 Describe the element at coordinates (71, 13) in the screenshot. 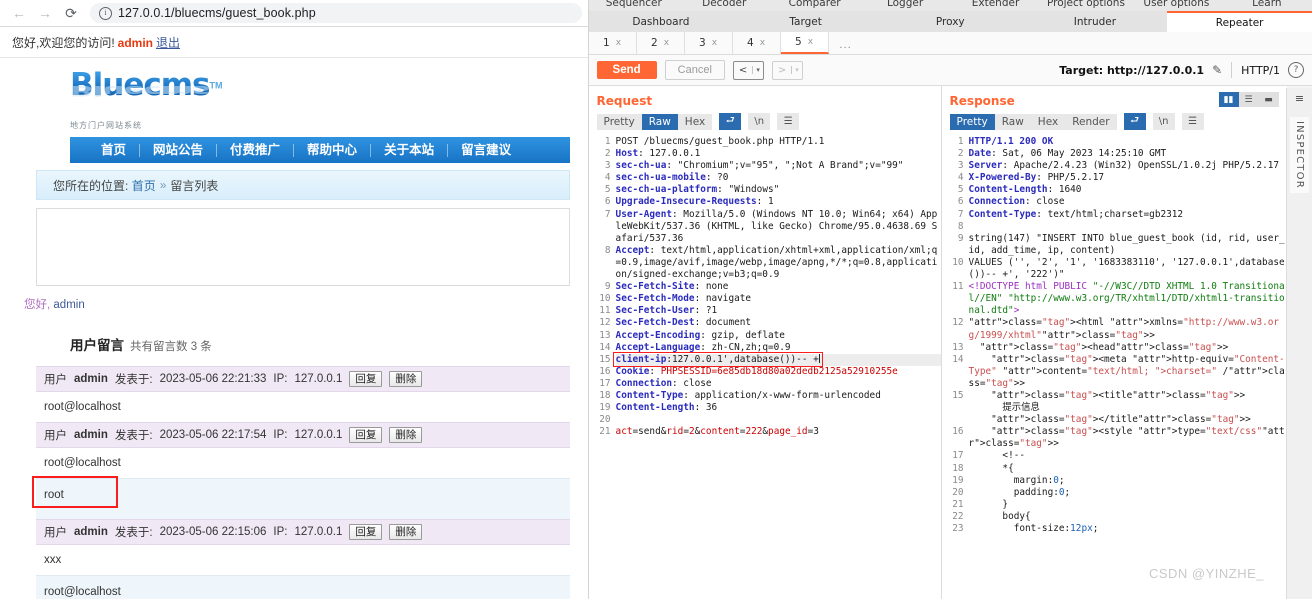

I see `reload-icon: ⟳` at that location.